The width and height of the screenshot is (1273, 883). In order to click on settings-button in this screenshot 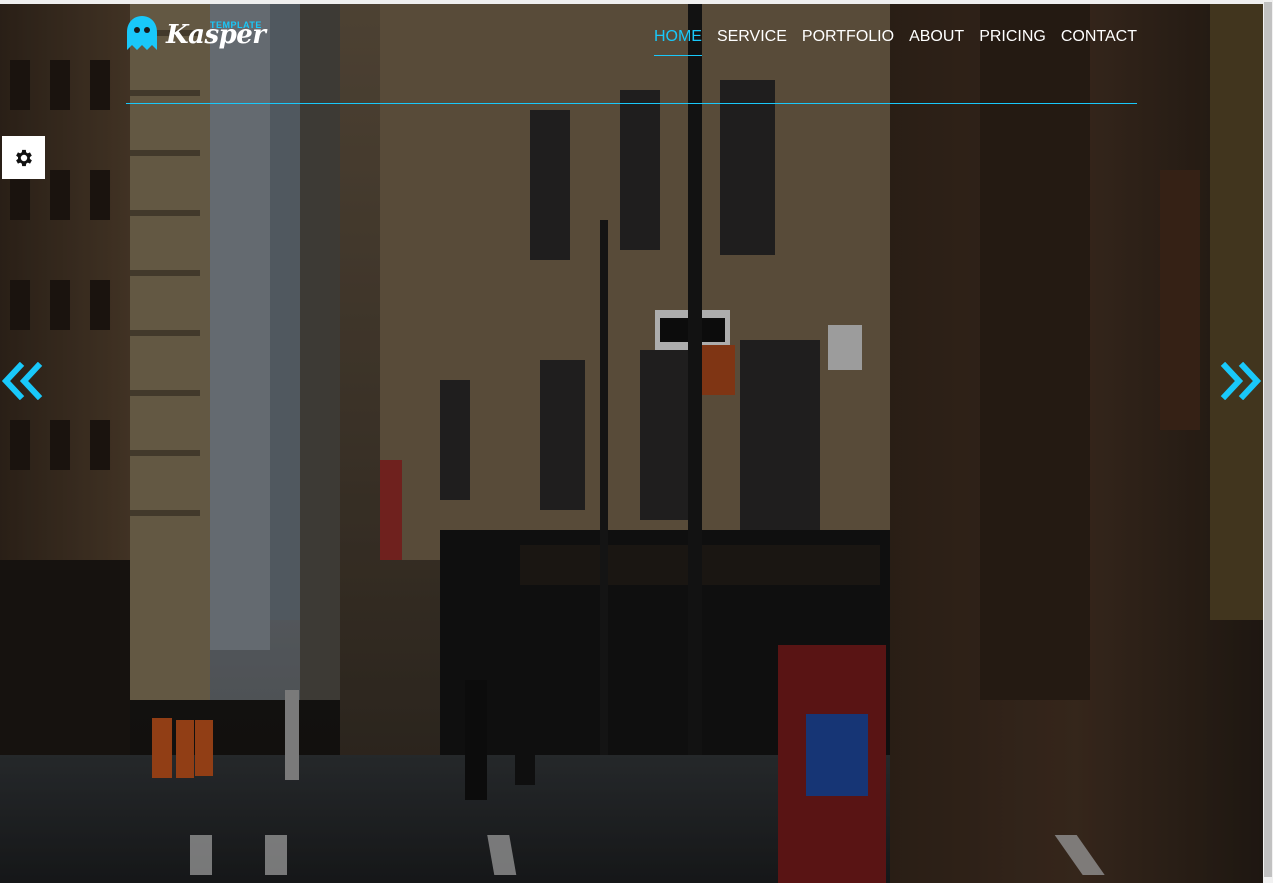, I will do `click(23, 157)`.